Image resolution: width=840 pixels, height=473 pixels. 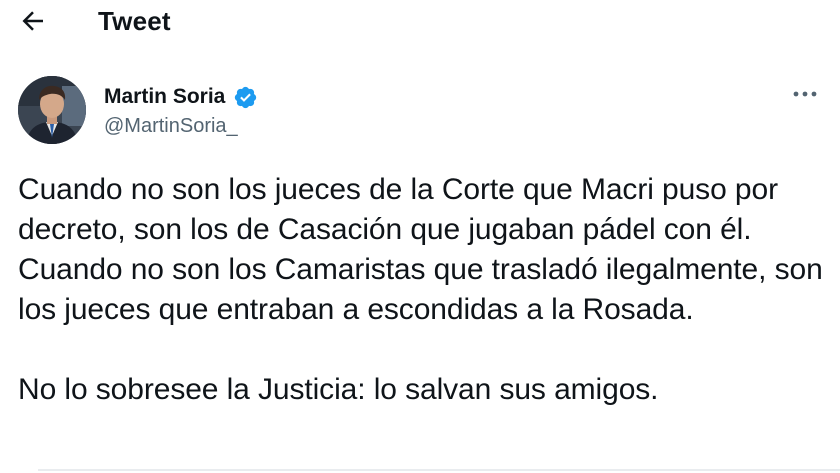 I want to click on verified-badge-icon, so click(x=245, y=97).